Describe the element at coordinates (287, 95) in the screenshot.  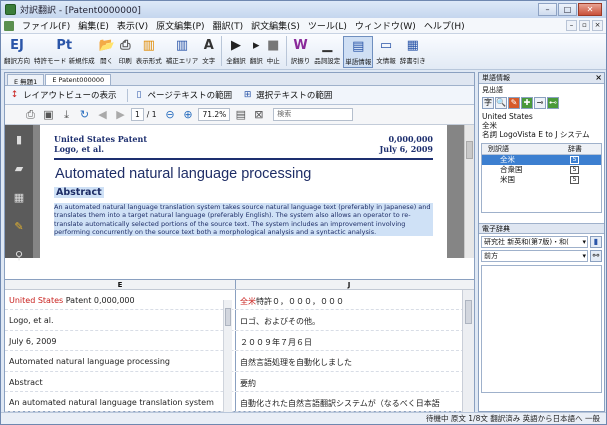
I see `selected-text-range-toggle: ⊞ 選択テキストの範囲` at that location.